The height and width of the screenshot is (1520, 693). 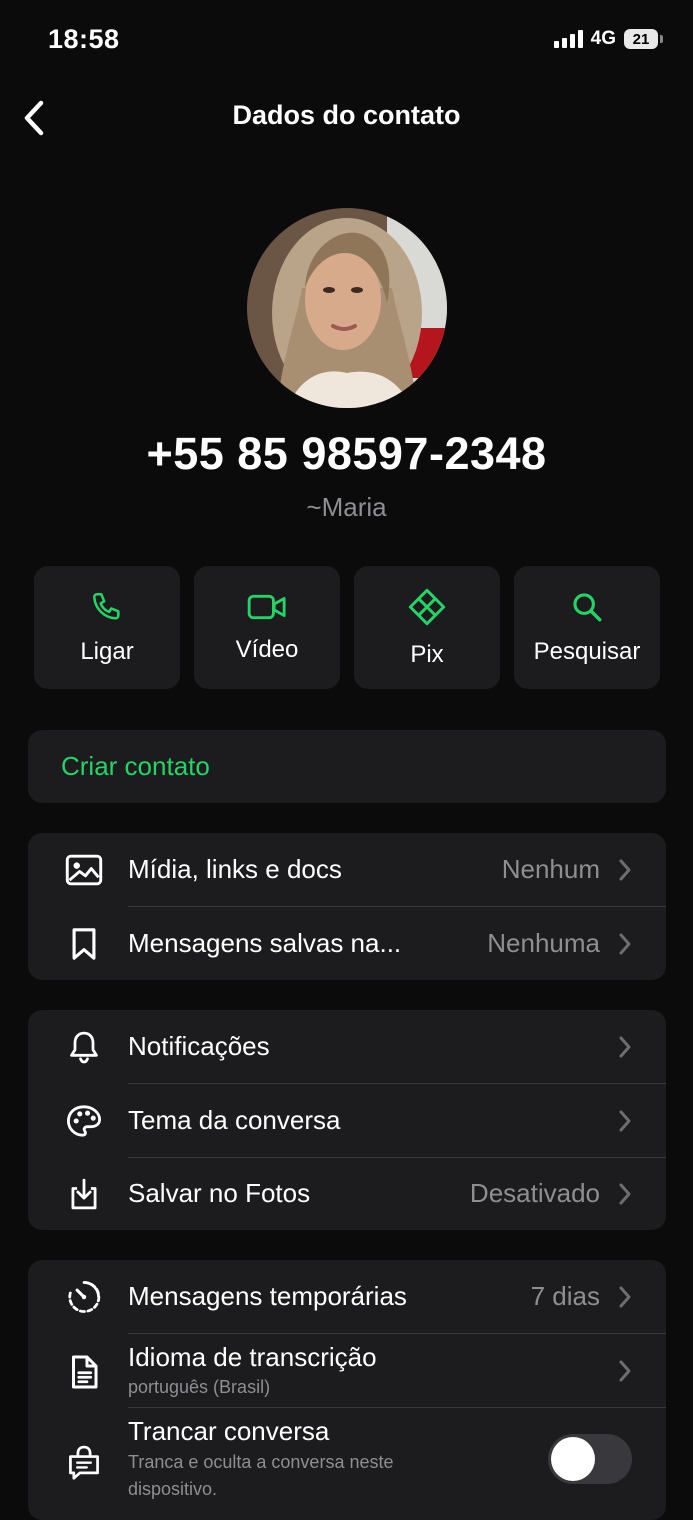 I want to click on toggle-knob, so click(x=573, y=1459).